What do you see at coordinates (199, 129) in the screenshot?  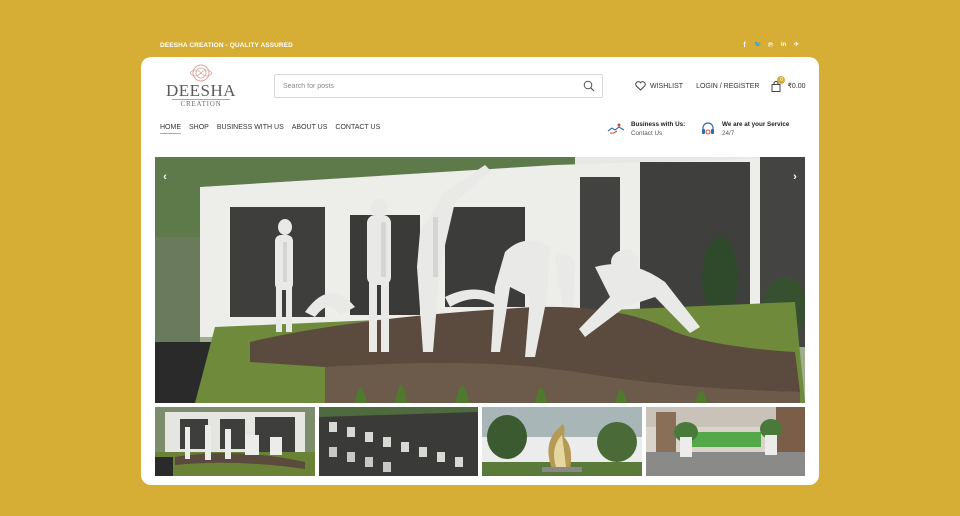 I see `nav-shop: SHOP` at bounding box center [199, 129].